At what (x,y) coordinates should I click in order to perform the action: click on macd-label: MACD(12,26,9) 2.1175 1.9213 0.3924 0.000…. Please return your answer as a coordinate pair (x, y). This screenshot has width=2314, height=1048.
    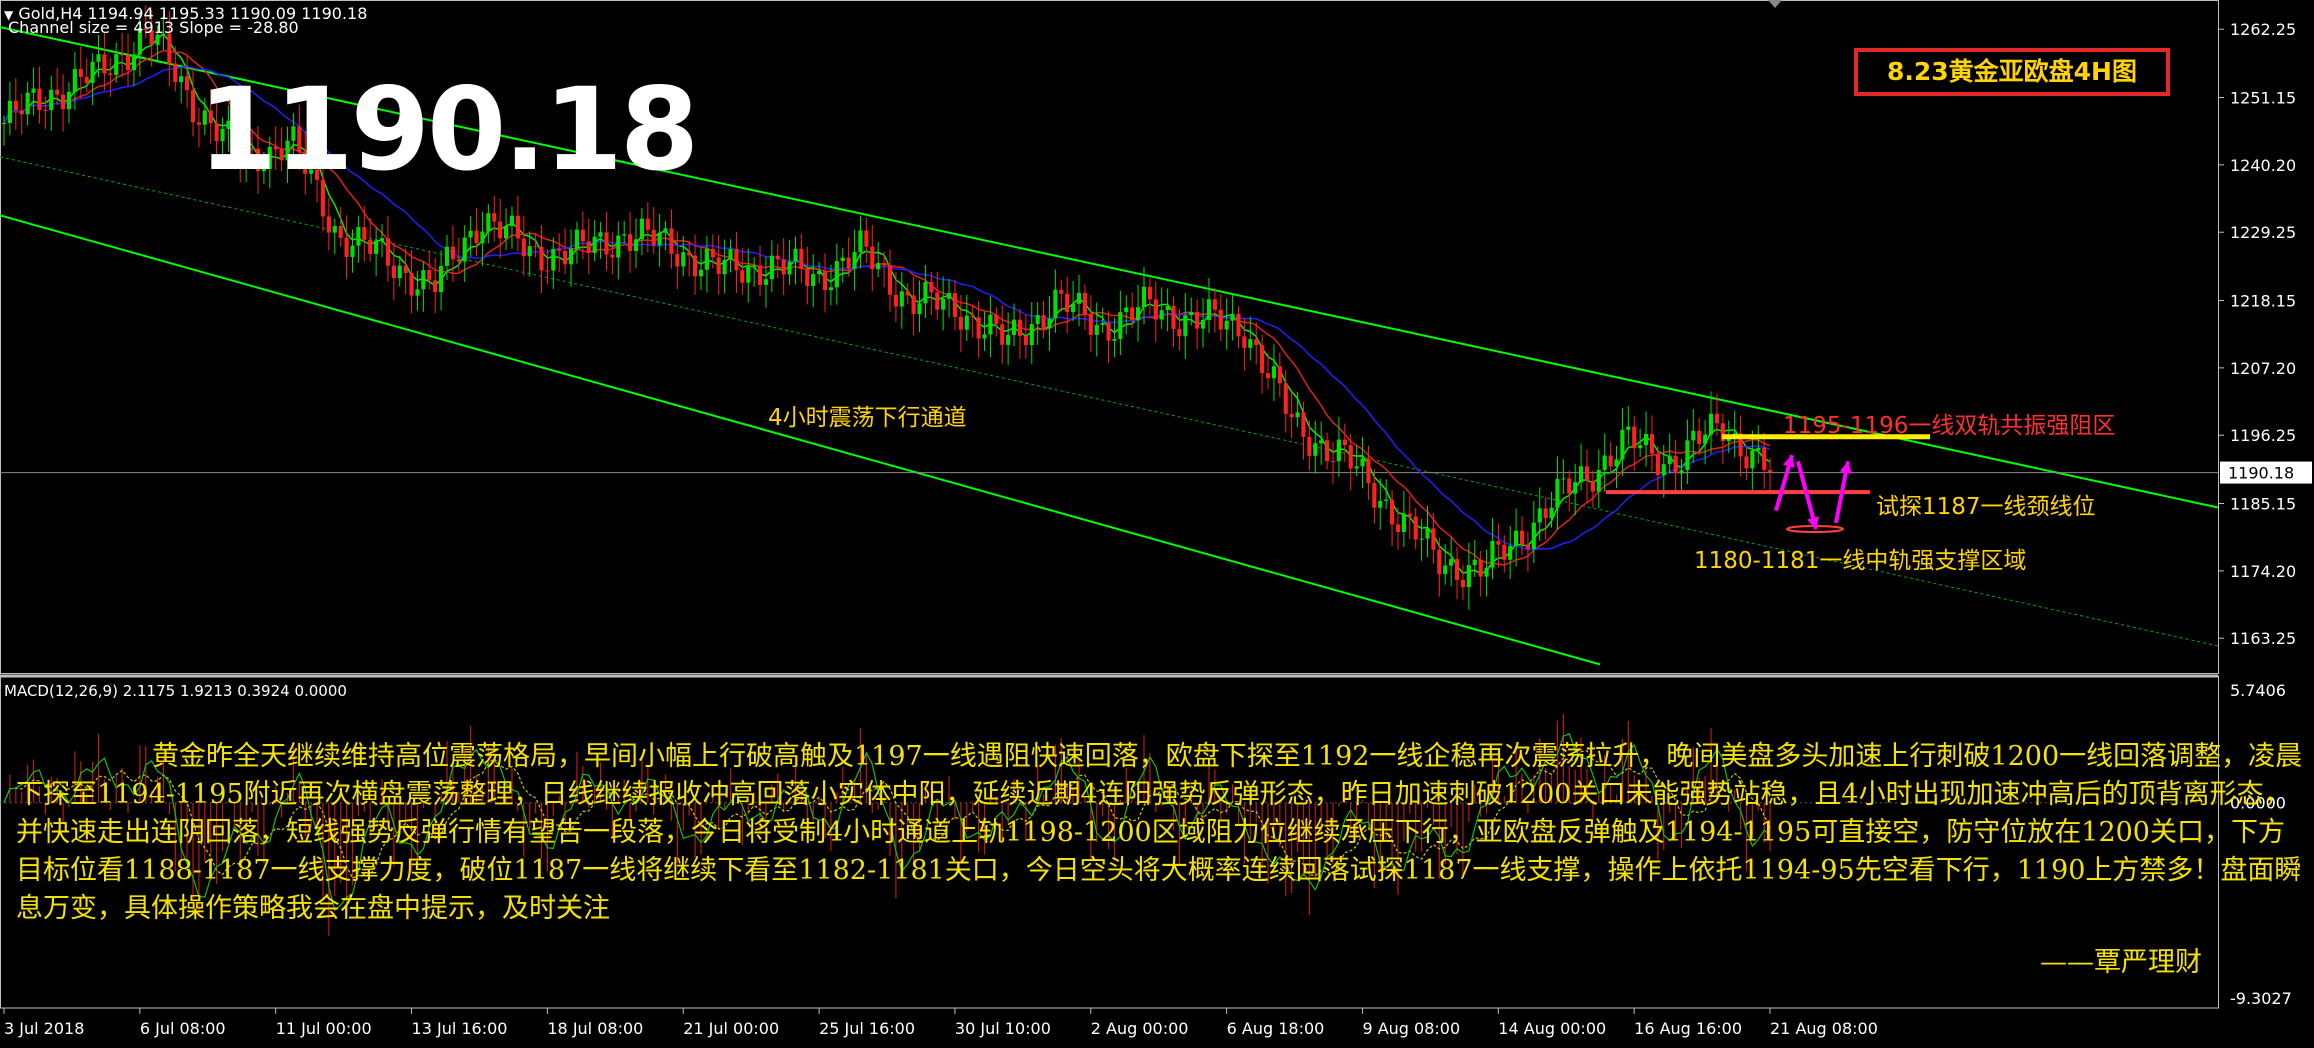
    Looking at the image, I should click on (175, 691).